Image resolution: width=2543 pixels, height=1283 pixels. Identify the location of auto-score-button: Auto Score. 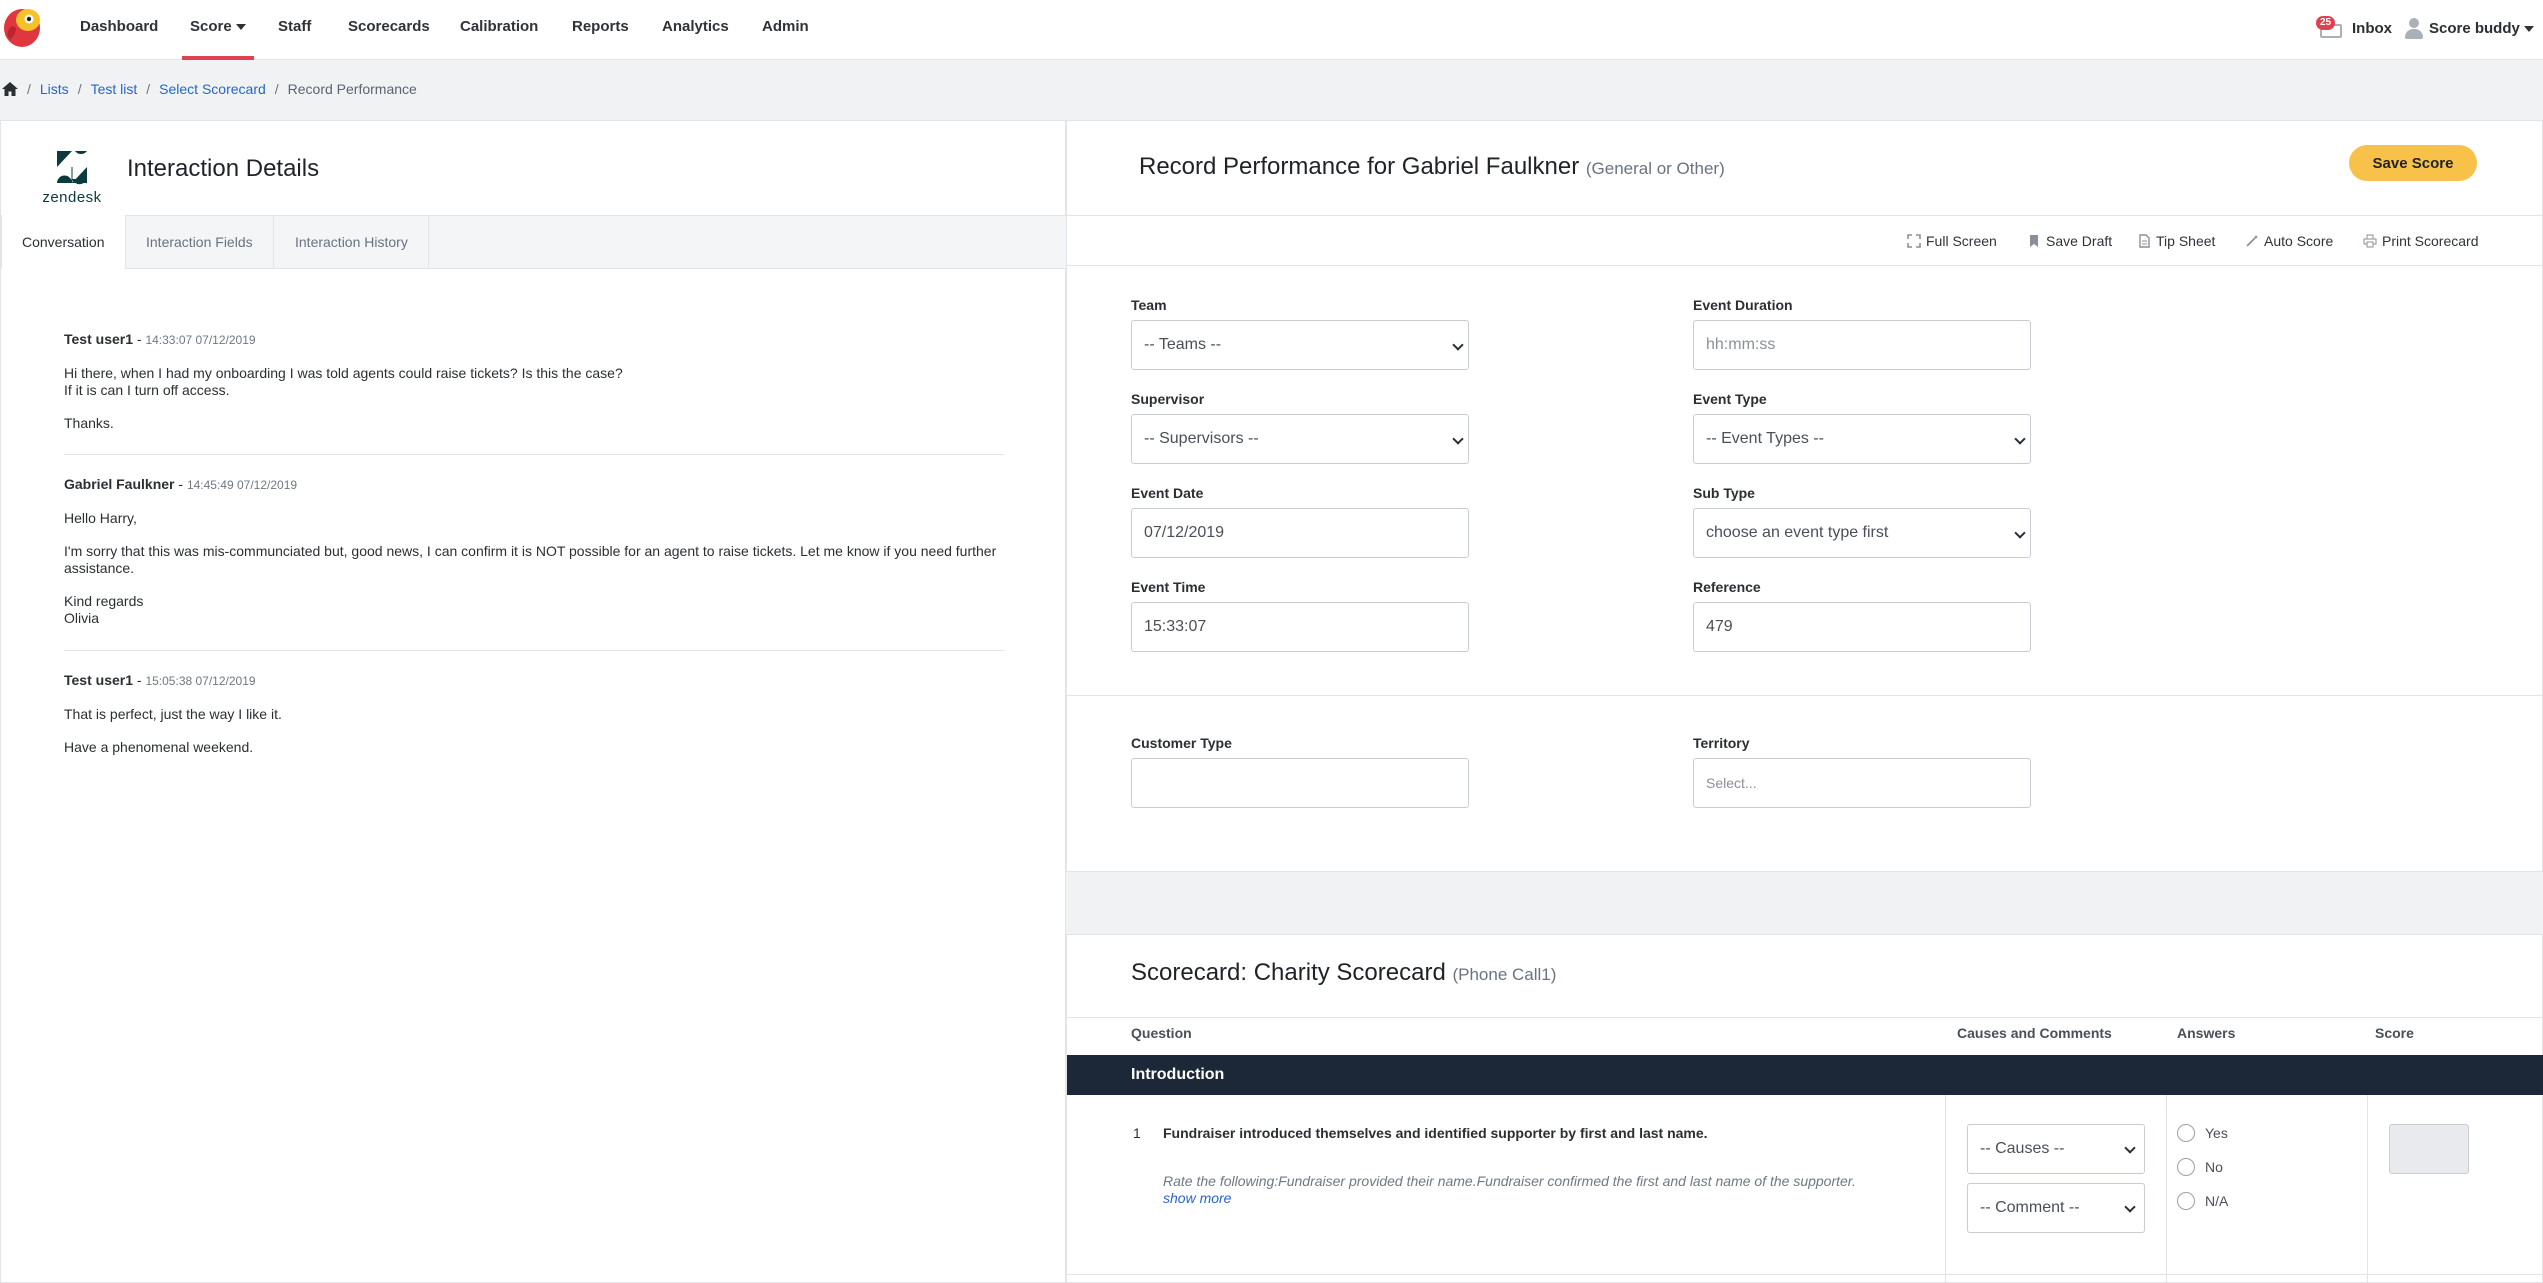
(2289, 241).